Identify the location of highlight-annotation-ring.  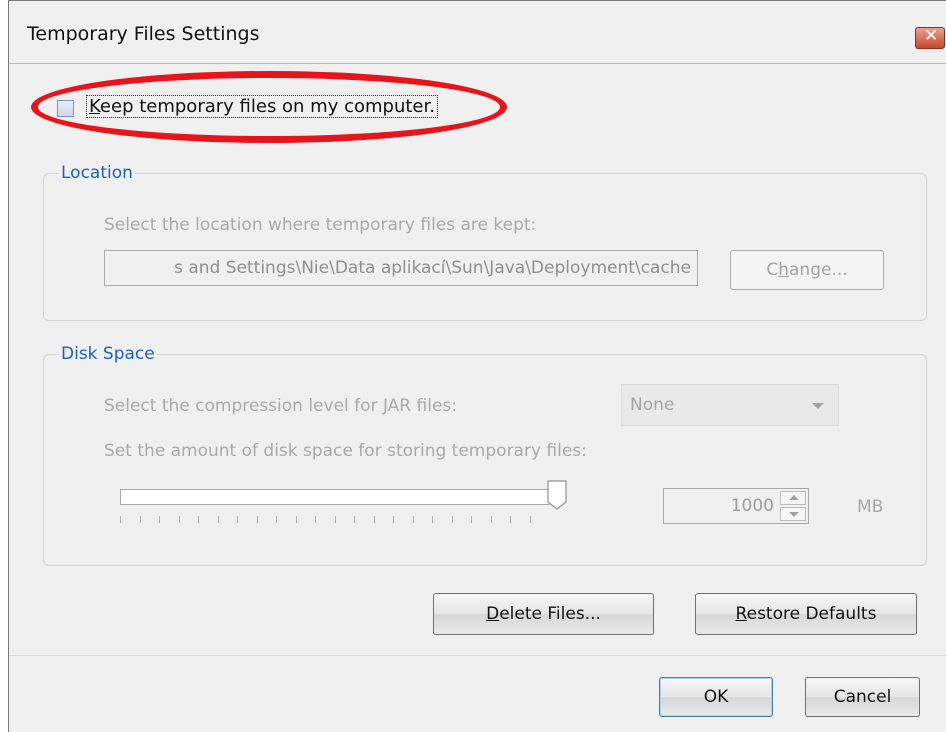
(269, 107).